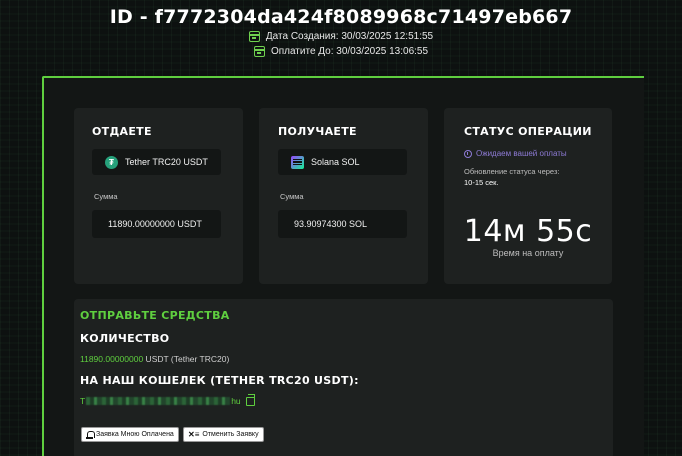  What do you see at coordinates (111, 162) in the screenshot?
I see `tether-icon: ₮` at bounding box center [111, 162].